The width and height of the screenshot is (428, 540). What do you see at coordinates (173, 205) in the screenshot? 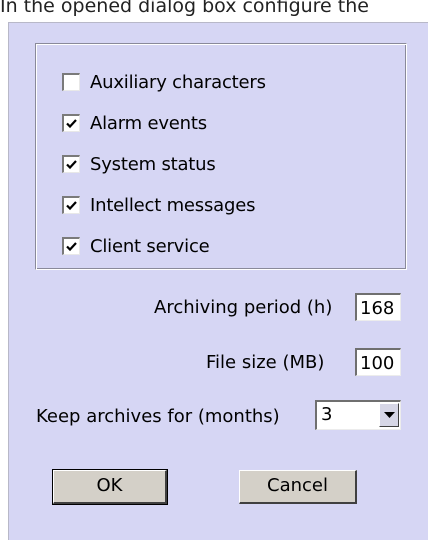
I see `checkbox-label: Intellect messages` at bounding box center [173, 205].